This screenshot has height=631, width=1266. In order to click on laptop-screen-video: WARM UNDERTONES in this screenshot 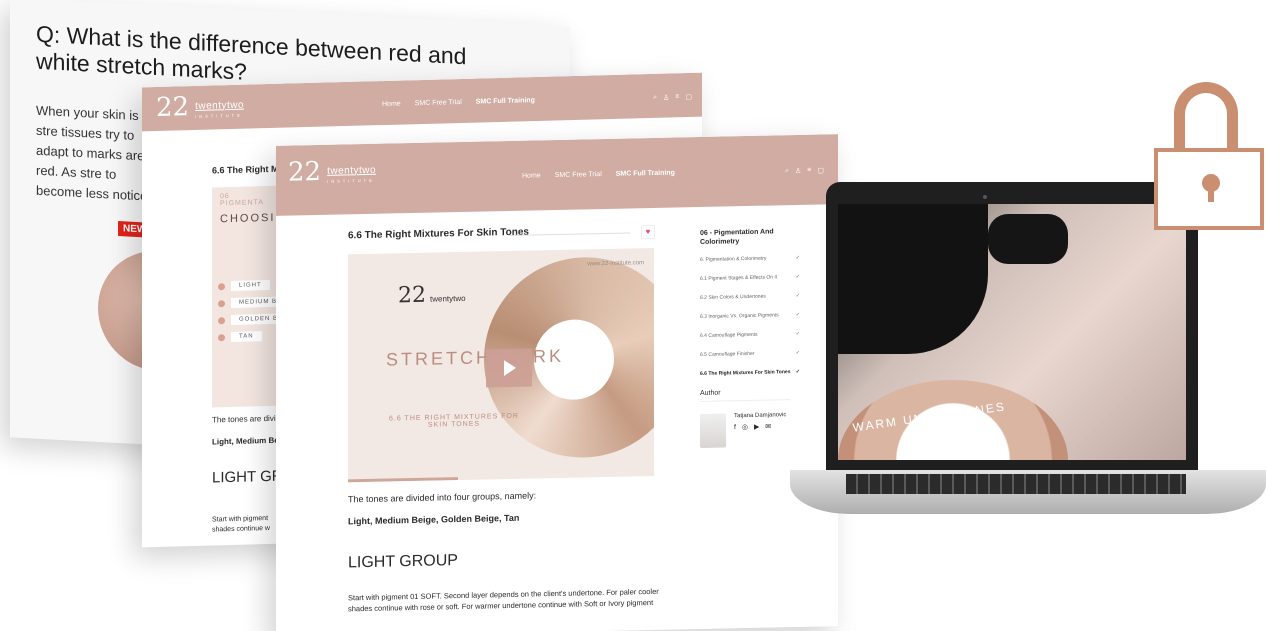, I will do `click(1012, 332)`.